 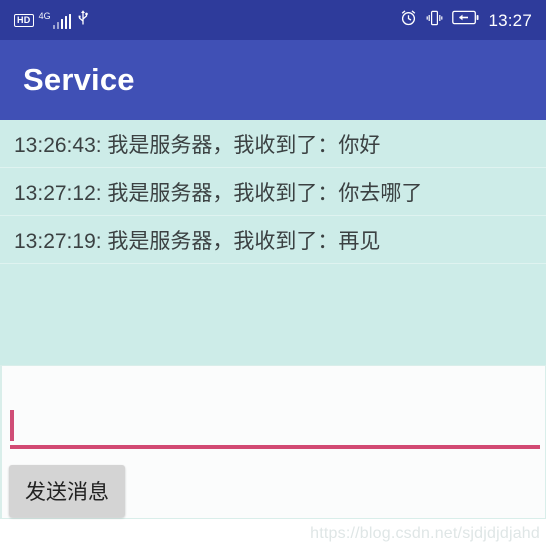 What do you see at coordinates (275, 447) in the screenshot?
I see `input-underline` at bounding box center [275, 447].